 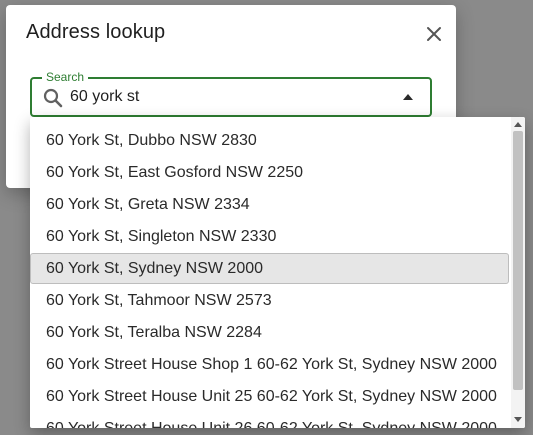 I want to click on search-icon, so click(x=53, y=98).